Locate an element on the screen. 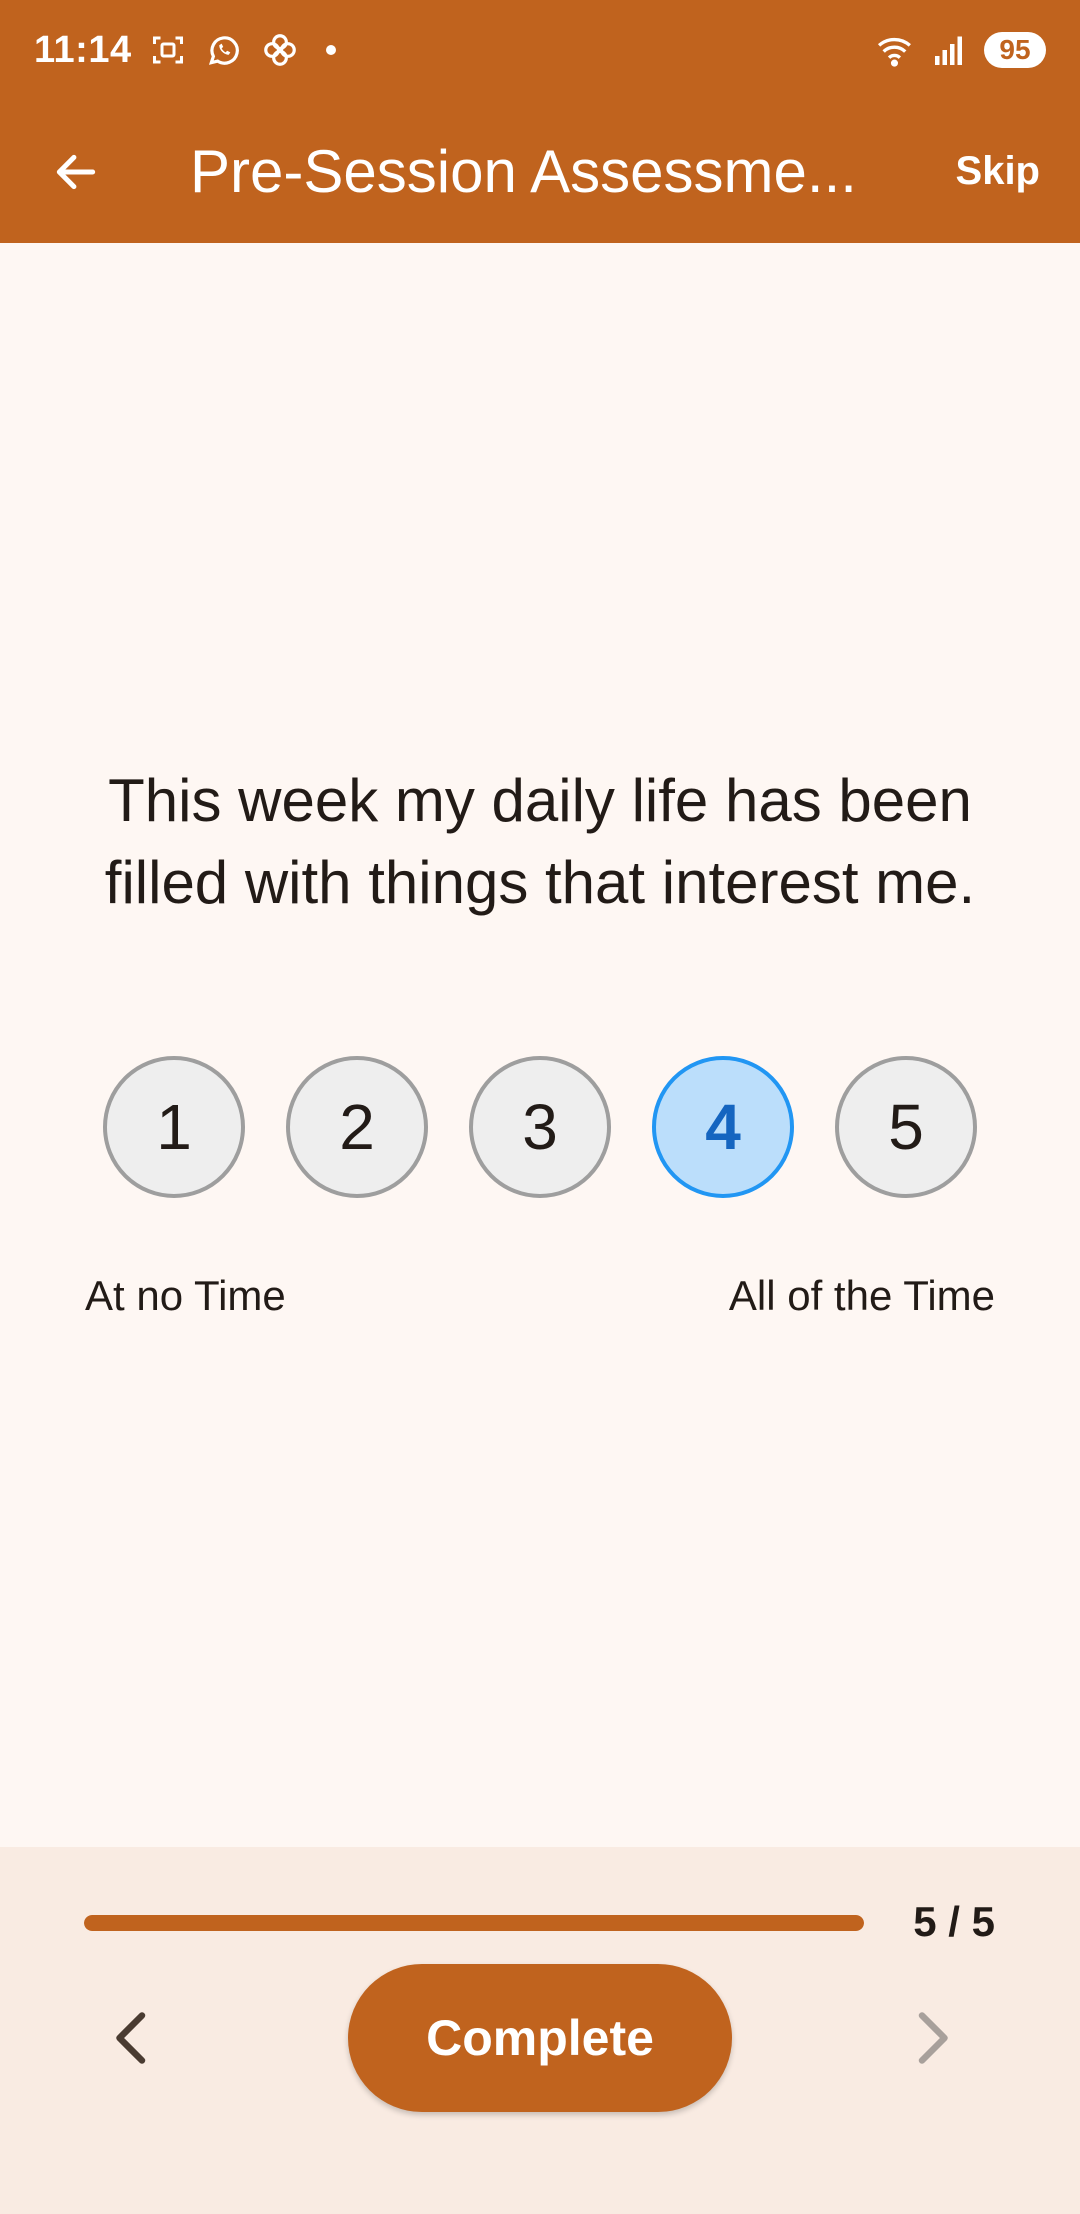  scale-max-label: All of the Time is located at coordinates (861, 1295).